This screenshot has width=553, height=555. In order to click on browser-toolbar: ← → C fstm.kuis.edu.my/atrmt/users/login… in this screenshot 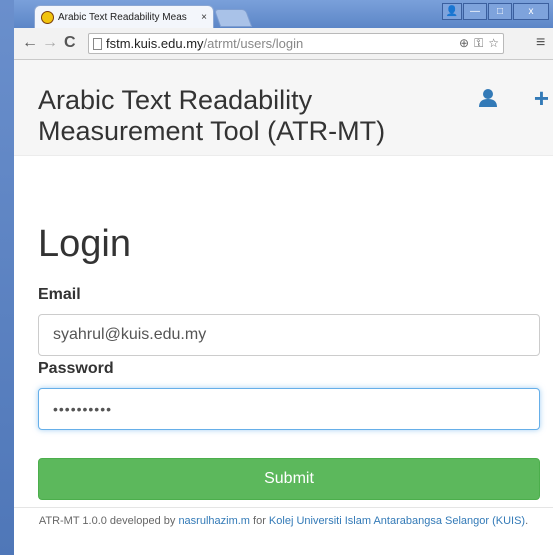, I will do `click(283, 44)`.